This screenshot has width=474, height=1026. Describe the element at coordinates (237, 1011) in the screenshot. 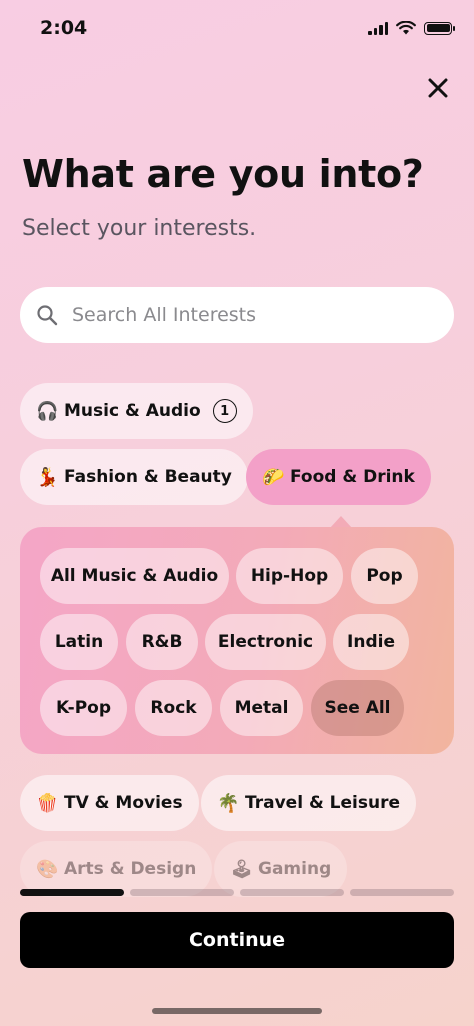

I see `home-indicator` at that location.